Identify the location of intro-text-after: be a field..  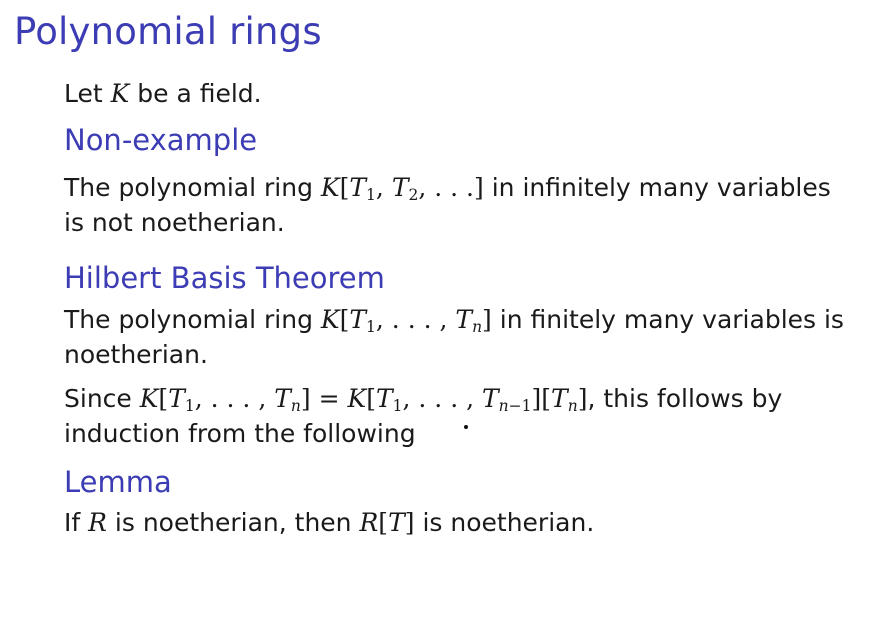
(195, 93).